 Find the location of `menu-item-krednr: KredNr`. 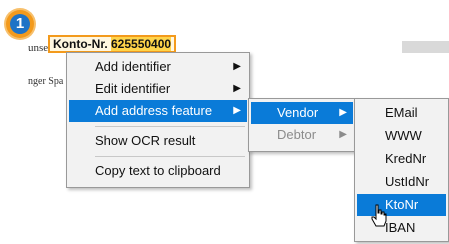

menu-item-krednr: KredNr is located at coordinates (401, 159).